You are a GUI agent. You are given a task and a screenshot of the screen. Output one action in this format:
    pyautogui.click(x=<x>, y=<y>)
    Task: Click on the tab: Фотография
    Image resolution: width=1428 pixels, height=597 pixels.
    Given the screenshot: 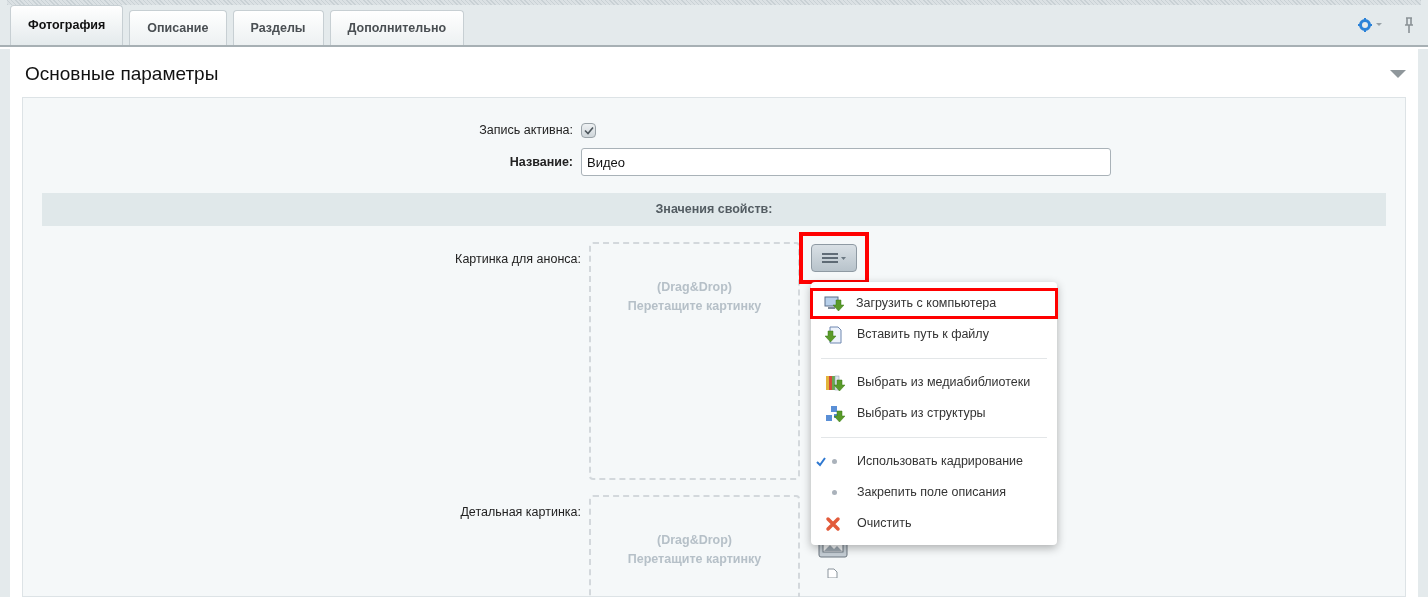 What is the action you would take?
    pyautogui.click(x=67, y=25)
    